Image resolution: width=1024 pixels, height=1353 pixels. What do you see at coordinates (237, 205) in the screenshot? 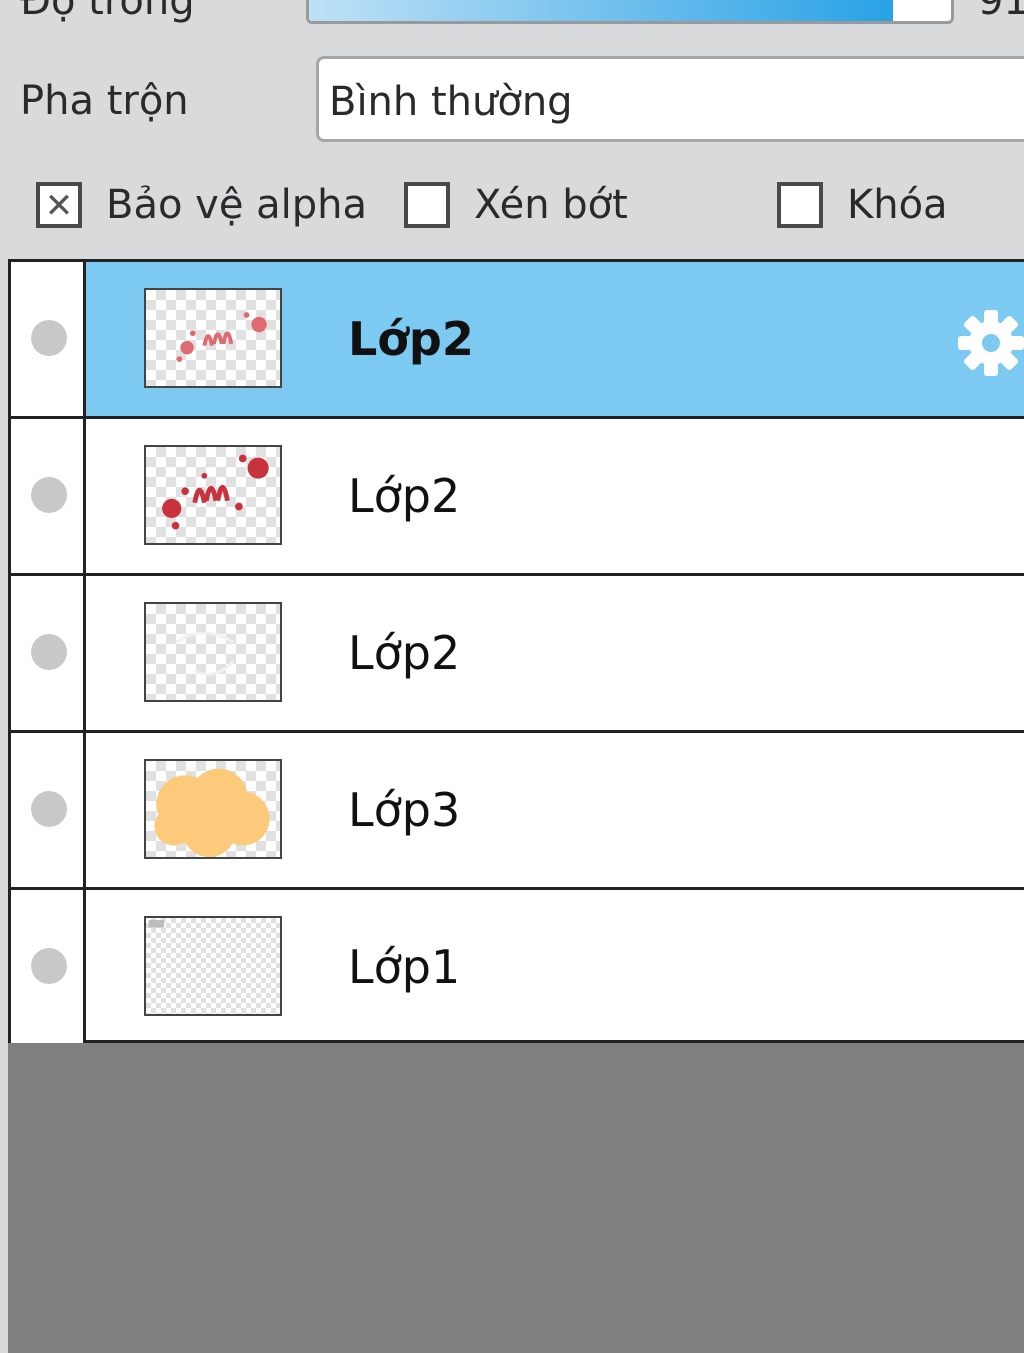
I see `alpha-protect-label: Bảo vệ alpha` at bounding box center [237, 205].